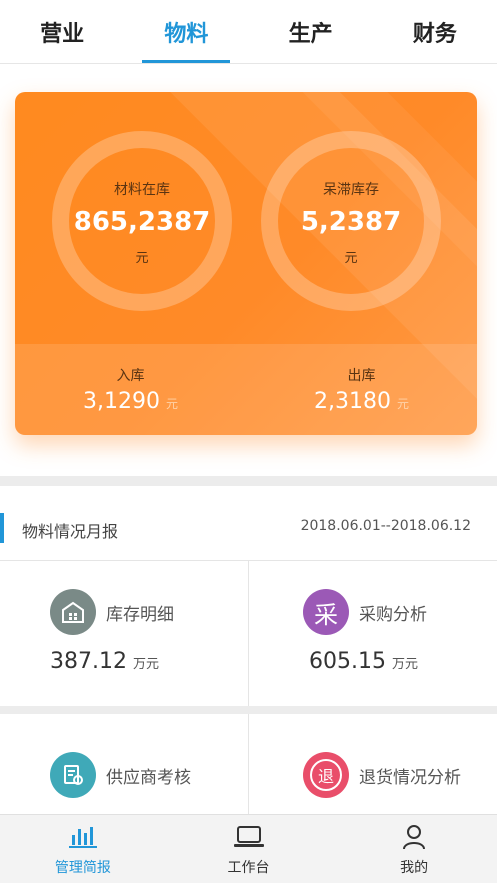 The width and height of the screenshot is (497, 883). What do you see at coordinates (351, 258) in the screenshot?
I see `idle-stock-unit: 元` at bounding box center [351, 258].